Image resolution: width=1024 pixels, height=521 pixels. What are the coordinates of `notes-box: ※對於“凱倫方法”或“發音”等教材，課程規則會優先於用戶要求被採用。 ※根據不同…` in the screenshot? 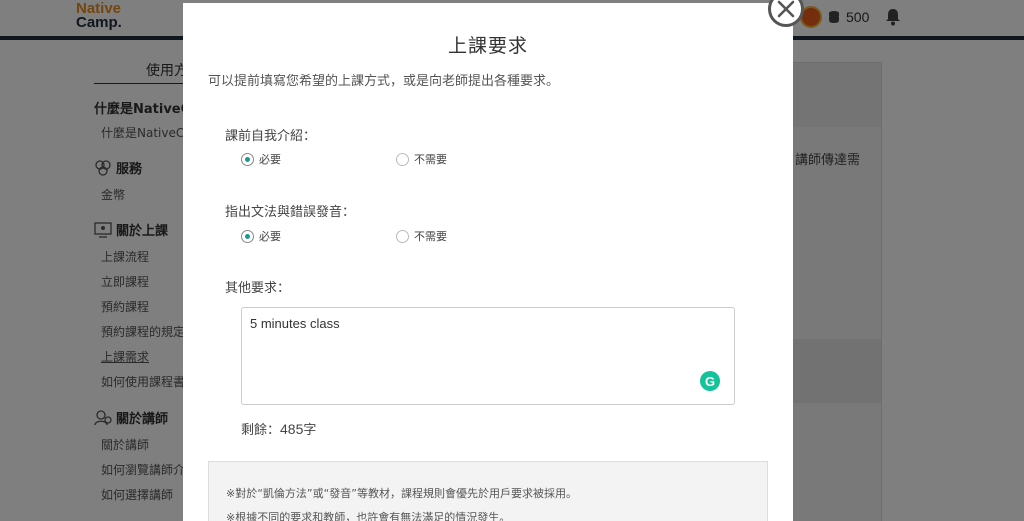 It's located at (488, 491).